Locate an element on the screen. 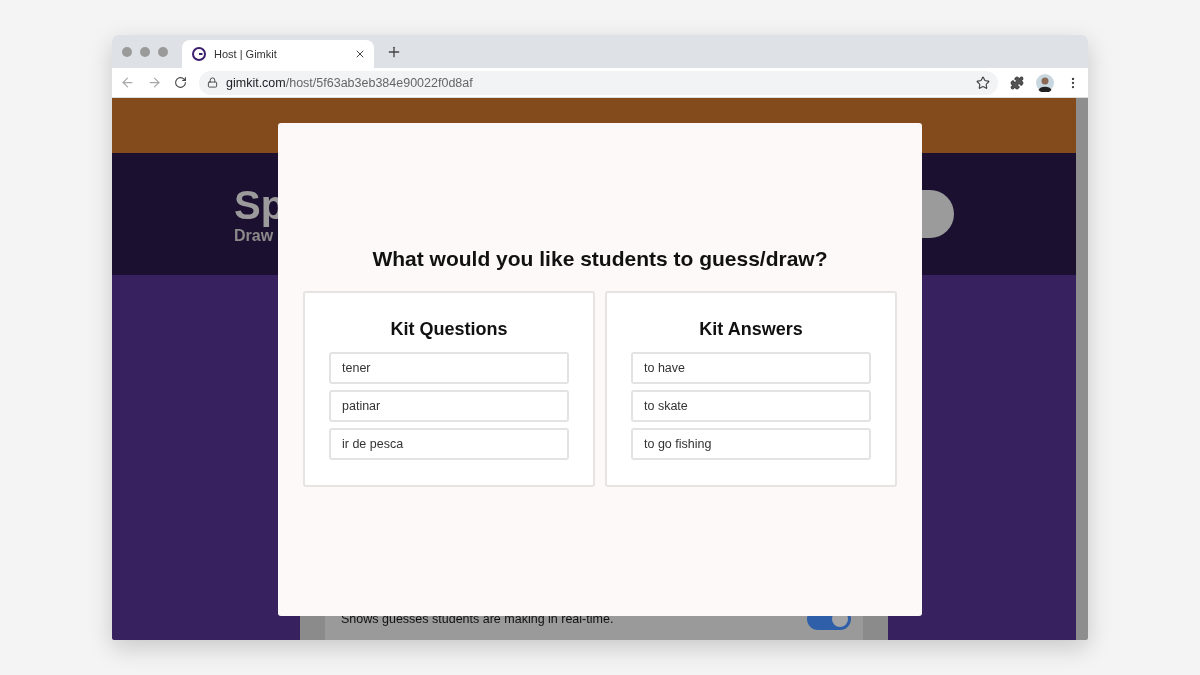 This screenshot has width=1200, height=675. option-card: Kit Answers to have to skate to go fishing is located at coordinates (751, 389).